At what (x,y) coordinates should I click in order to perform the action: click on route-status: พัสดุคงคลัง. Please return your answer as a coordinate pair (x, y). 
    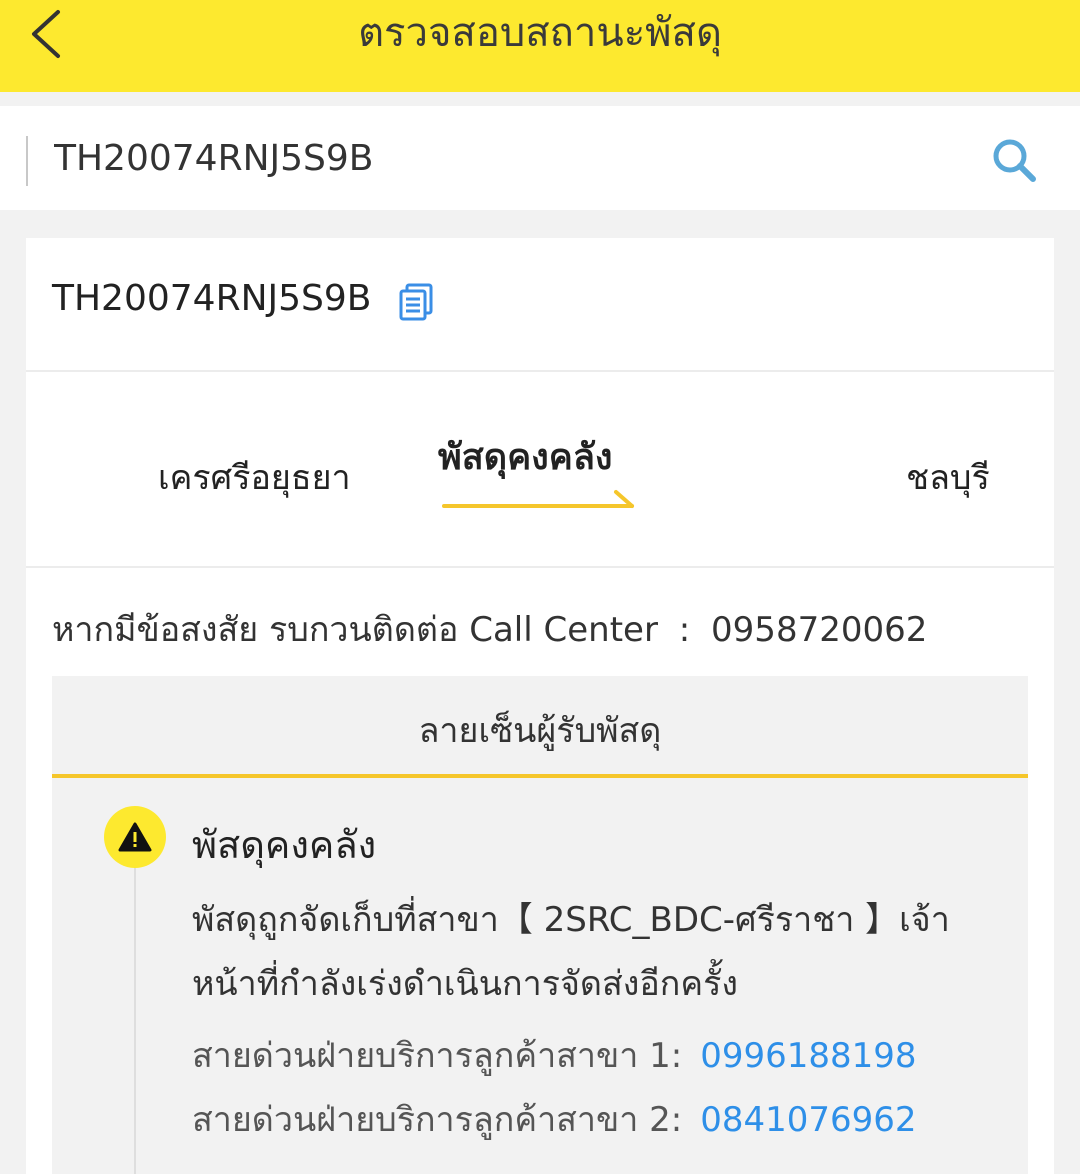
    Looking at the image, I should click on (525, 457).